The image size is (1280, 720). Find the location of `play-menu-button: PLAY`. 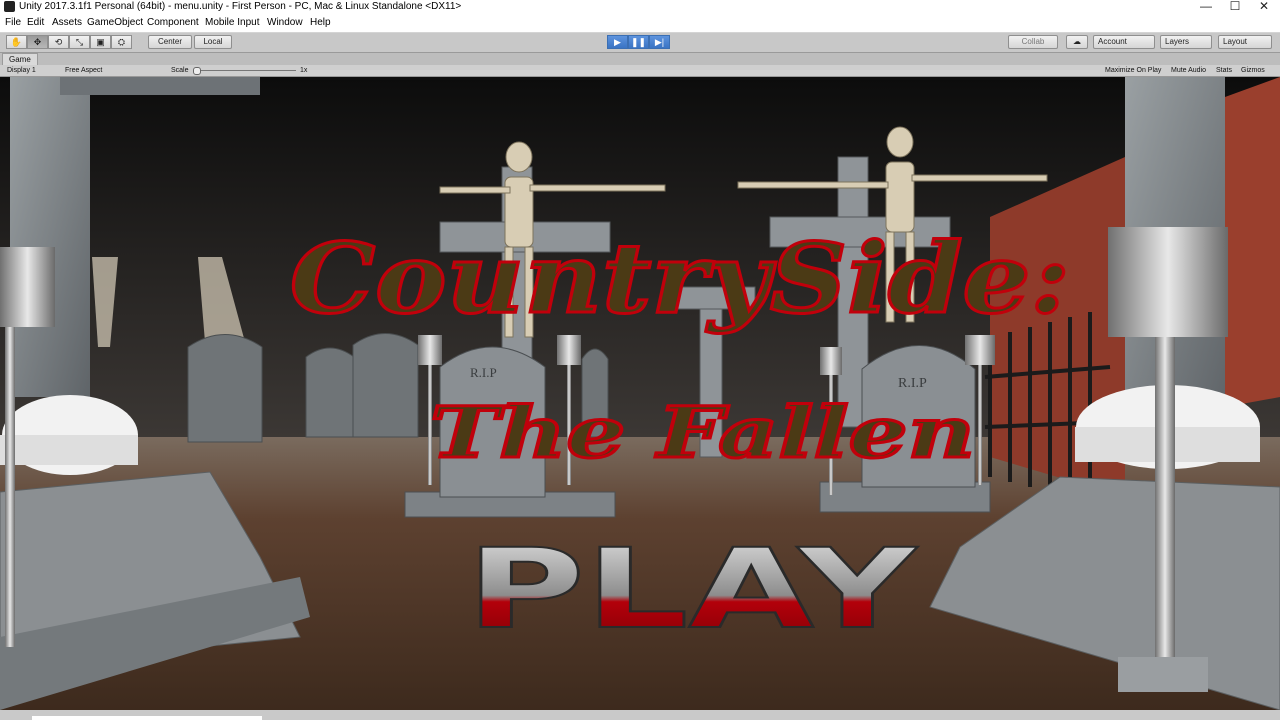

play-menu-button: PLAY is located at coordinates (692, 589).